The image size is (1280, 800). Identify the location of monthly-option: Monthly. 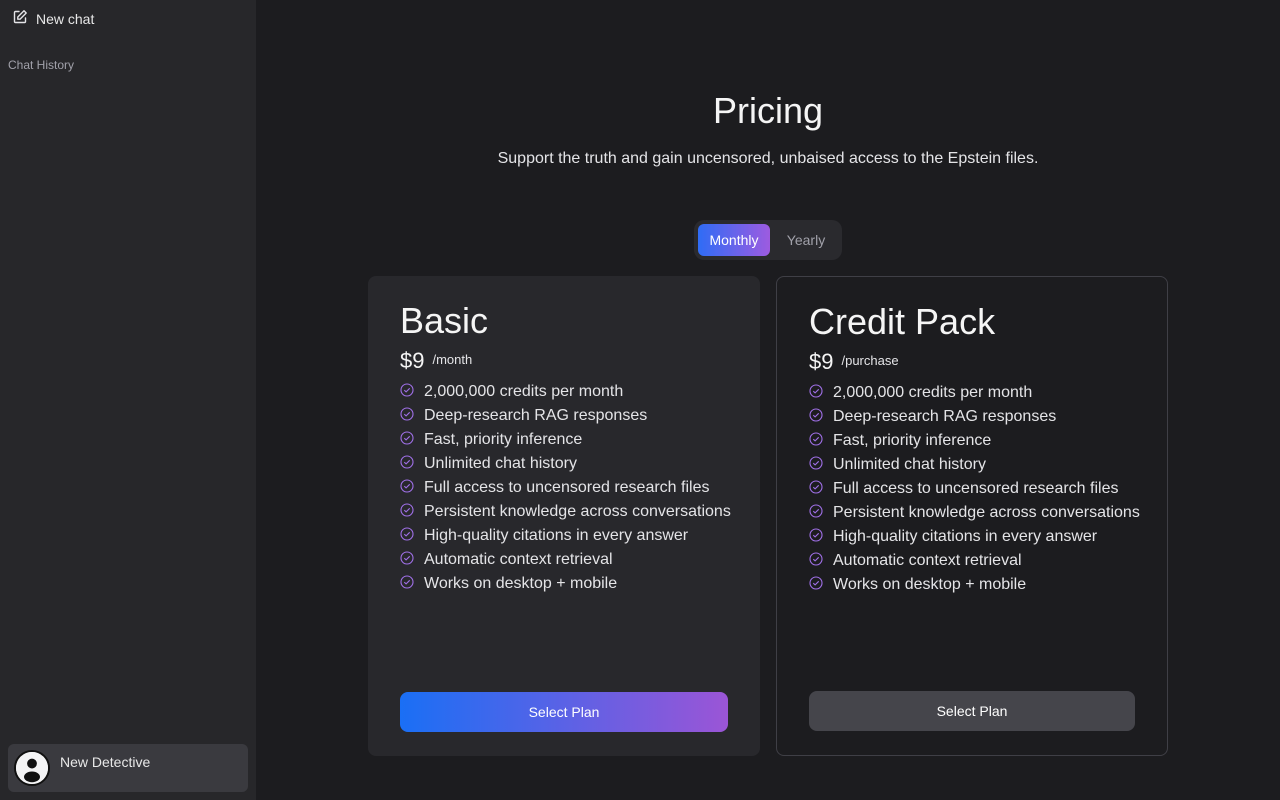
(734, 240).